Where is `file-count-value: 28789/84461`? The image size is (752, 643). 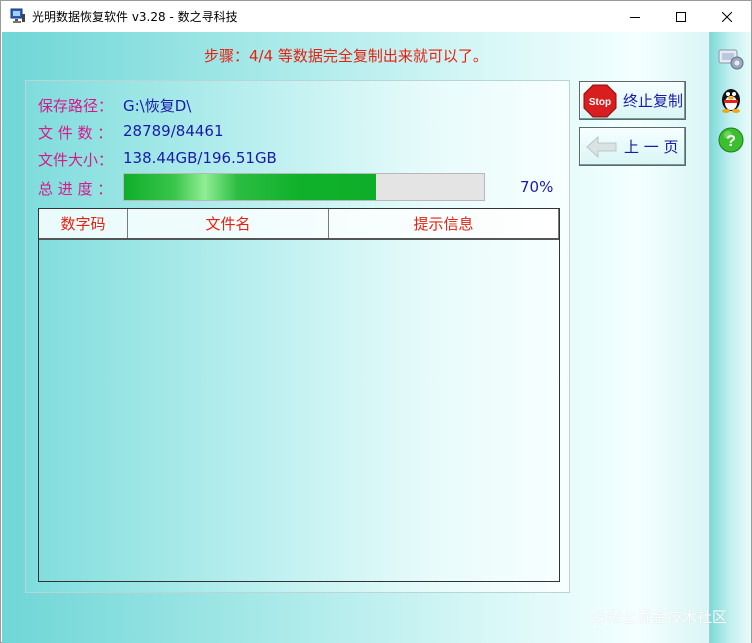
file-count-value: 28789/84461 is located at coordinates (173, 131).